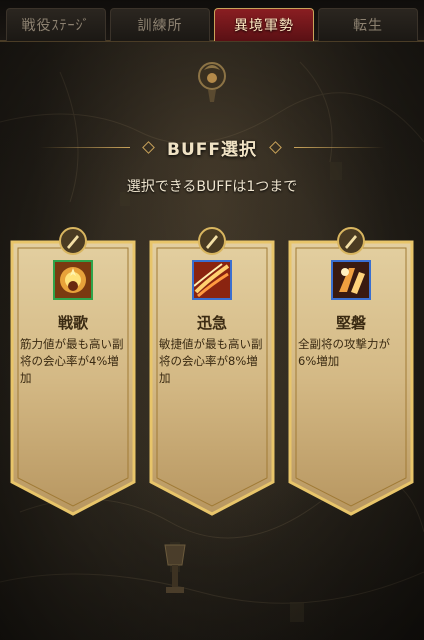 The height and width of the screenshot is (640, 424). I want to click on dialog-title: BUFF選択, so click(212, 149).